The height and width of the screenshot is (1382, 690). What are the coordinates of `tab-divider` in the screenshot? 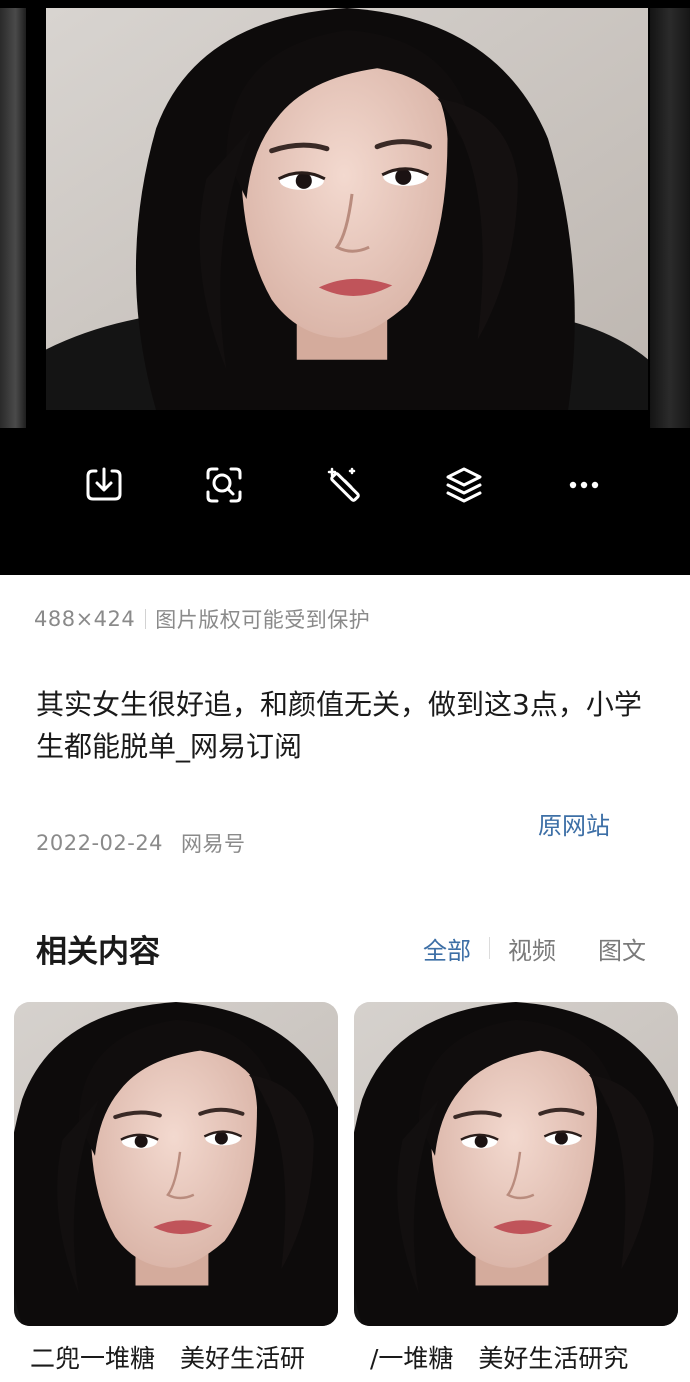 It's located at (489, 948).